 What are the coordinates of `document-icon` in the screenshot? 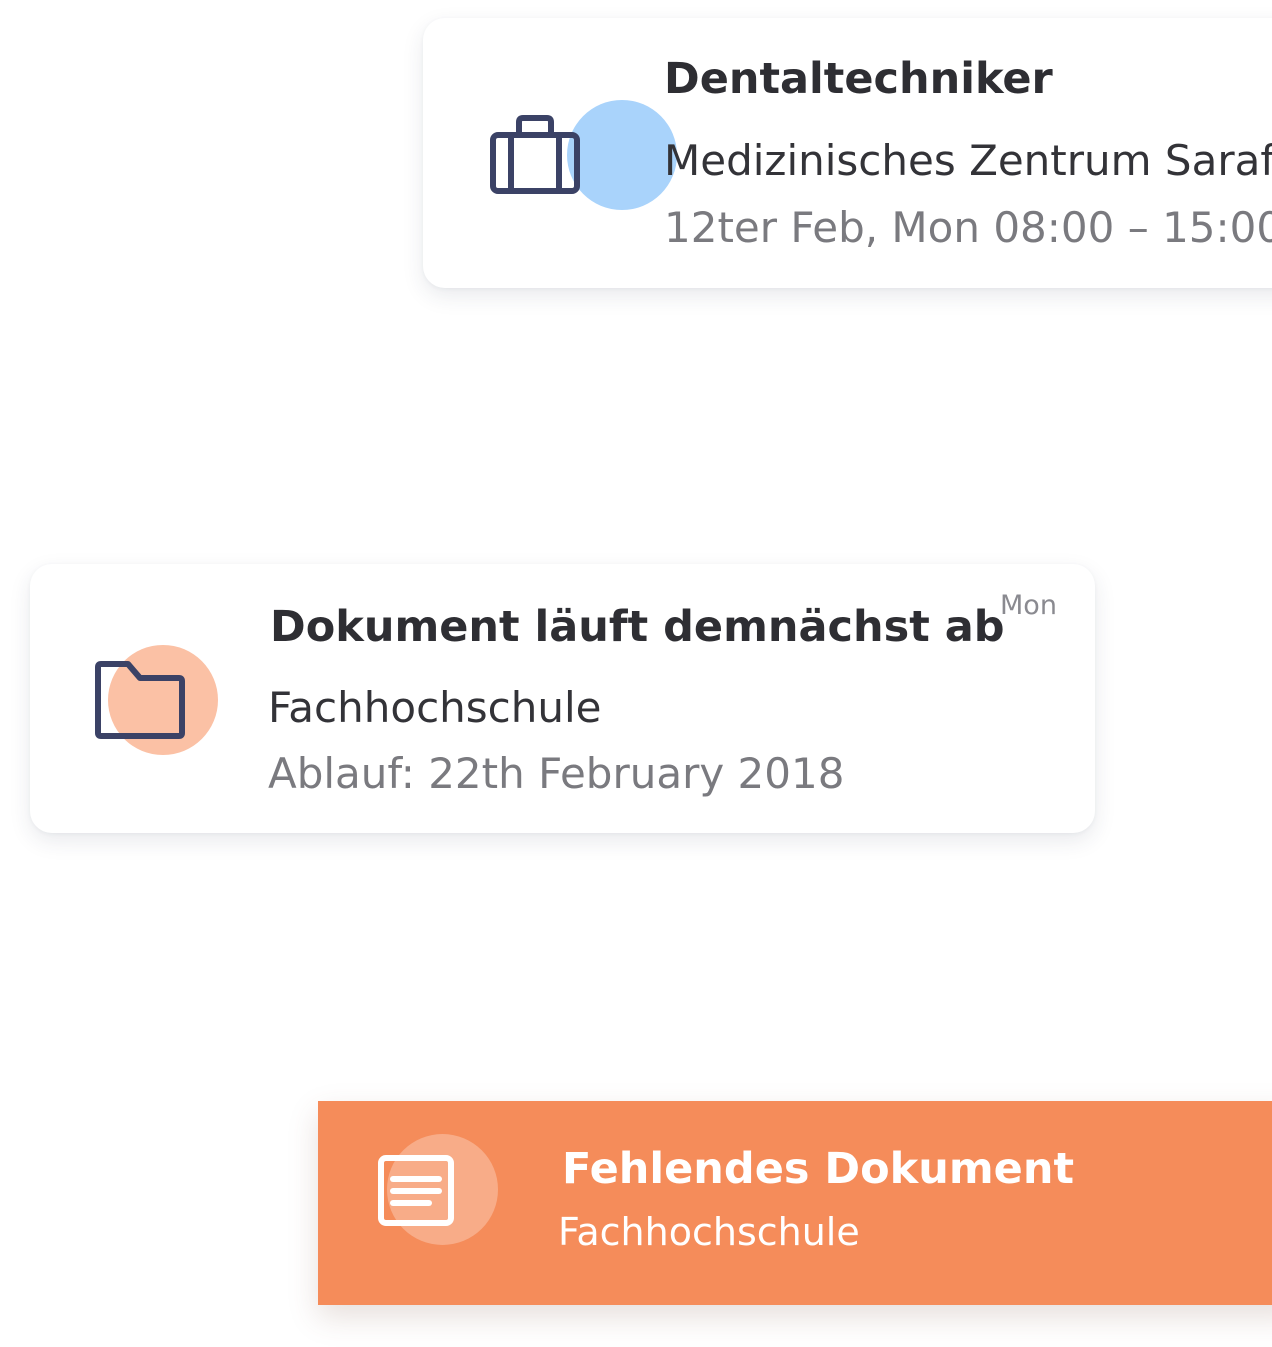 It's located at (439, 1193).